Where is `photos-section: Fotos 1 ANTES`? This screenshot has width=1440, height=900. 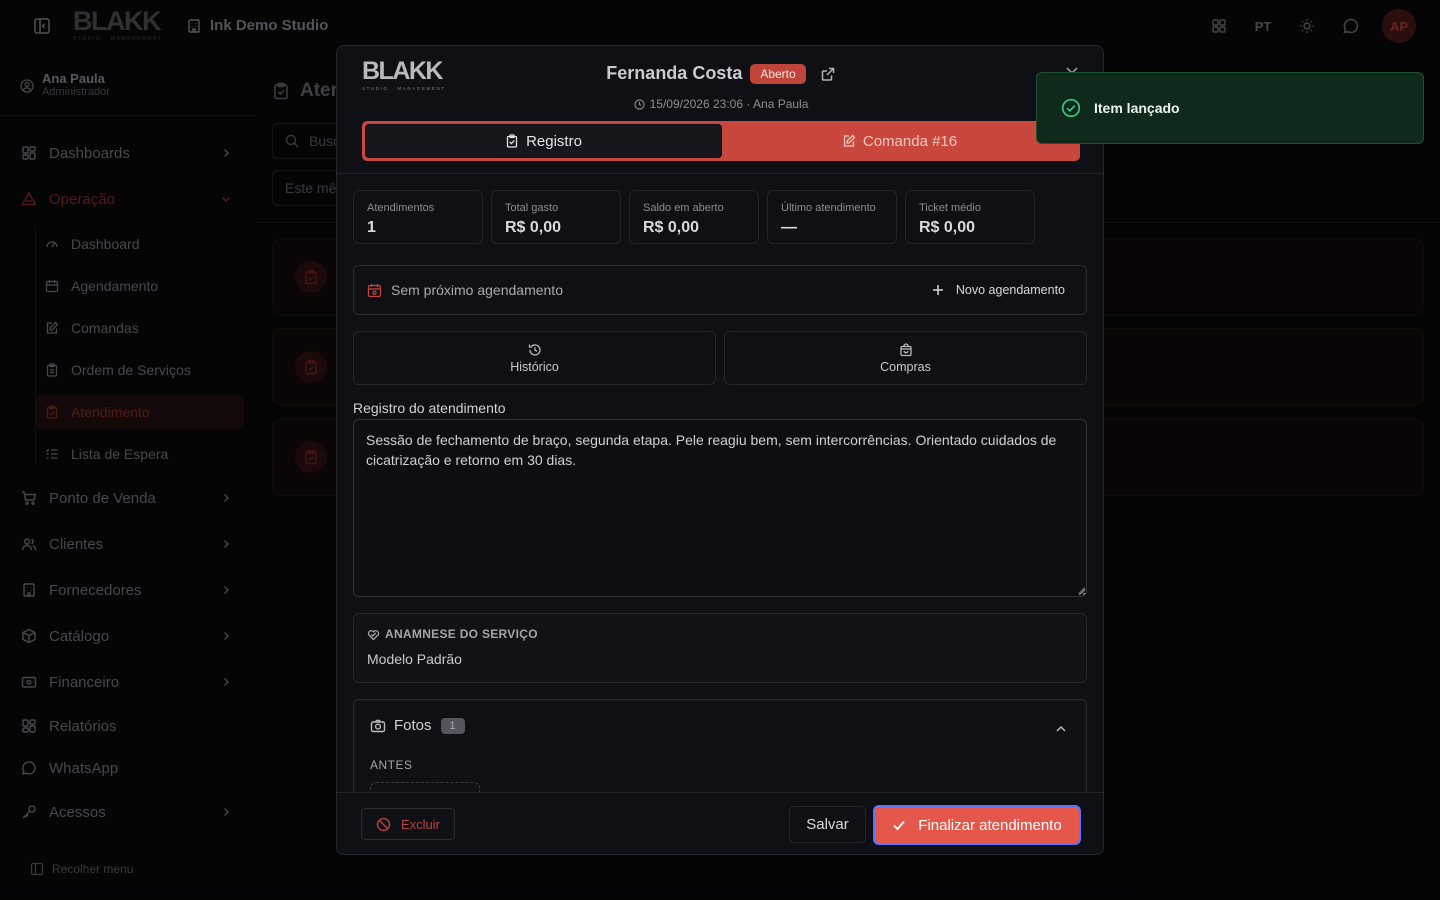
photos-section: Fotos 1 ANTES is located at coordinates (720, 745).